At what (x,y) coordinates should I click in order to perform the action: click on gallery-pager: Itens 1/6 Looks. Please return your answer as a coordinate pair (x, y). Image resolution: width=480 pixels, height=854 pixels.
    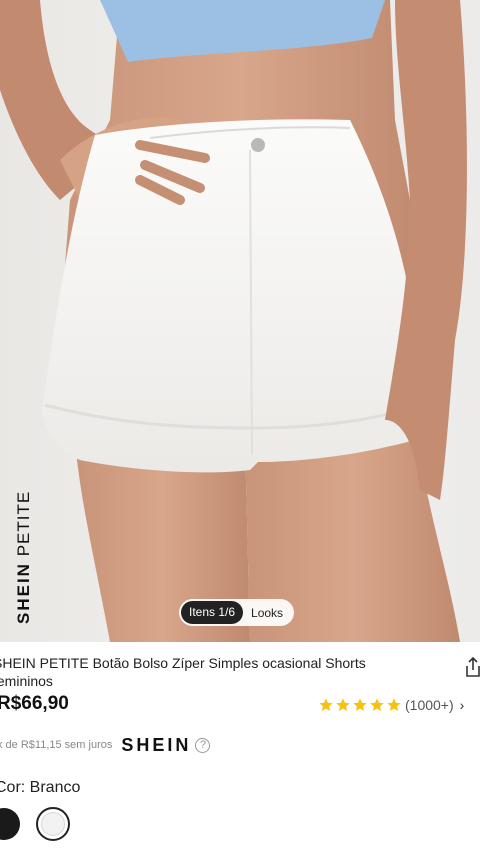
    Looking at the image, I should click on (237, 612).